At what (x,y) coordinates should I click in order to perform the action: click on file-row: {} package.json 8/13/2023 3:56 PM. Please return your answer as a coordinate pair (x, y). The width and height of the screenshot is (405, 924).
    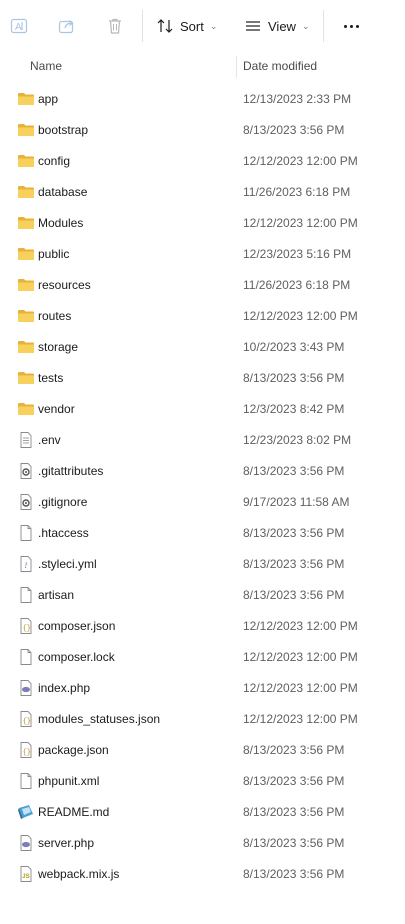
    Looking at the image, I should click on (202, 750).